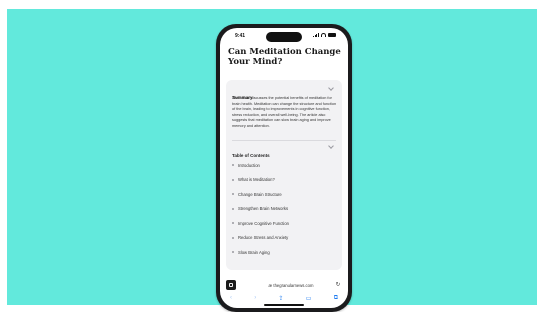 The image size is (545, 312). What do you see at coordinates (332, 35) in the screenshot?
I see `battery-icon` at bounding box center [332, 35].